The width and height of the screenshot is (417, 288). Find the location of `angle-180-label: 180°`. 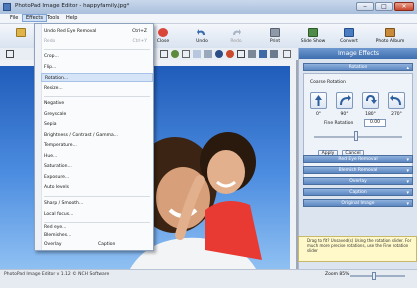

angle-180-label: 180° is located at coordinates (370, 114).